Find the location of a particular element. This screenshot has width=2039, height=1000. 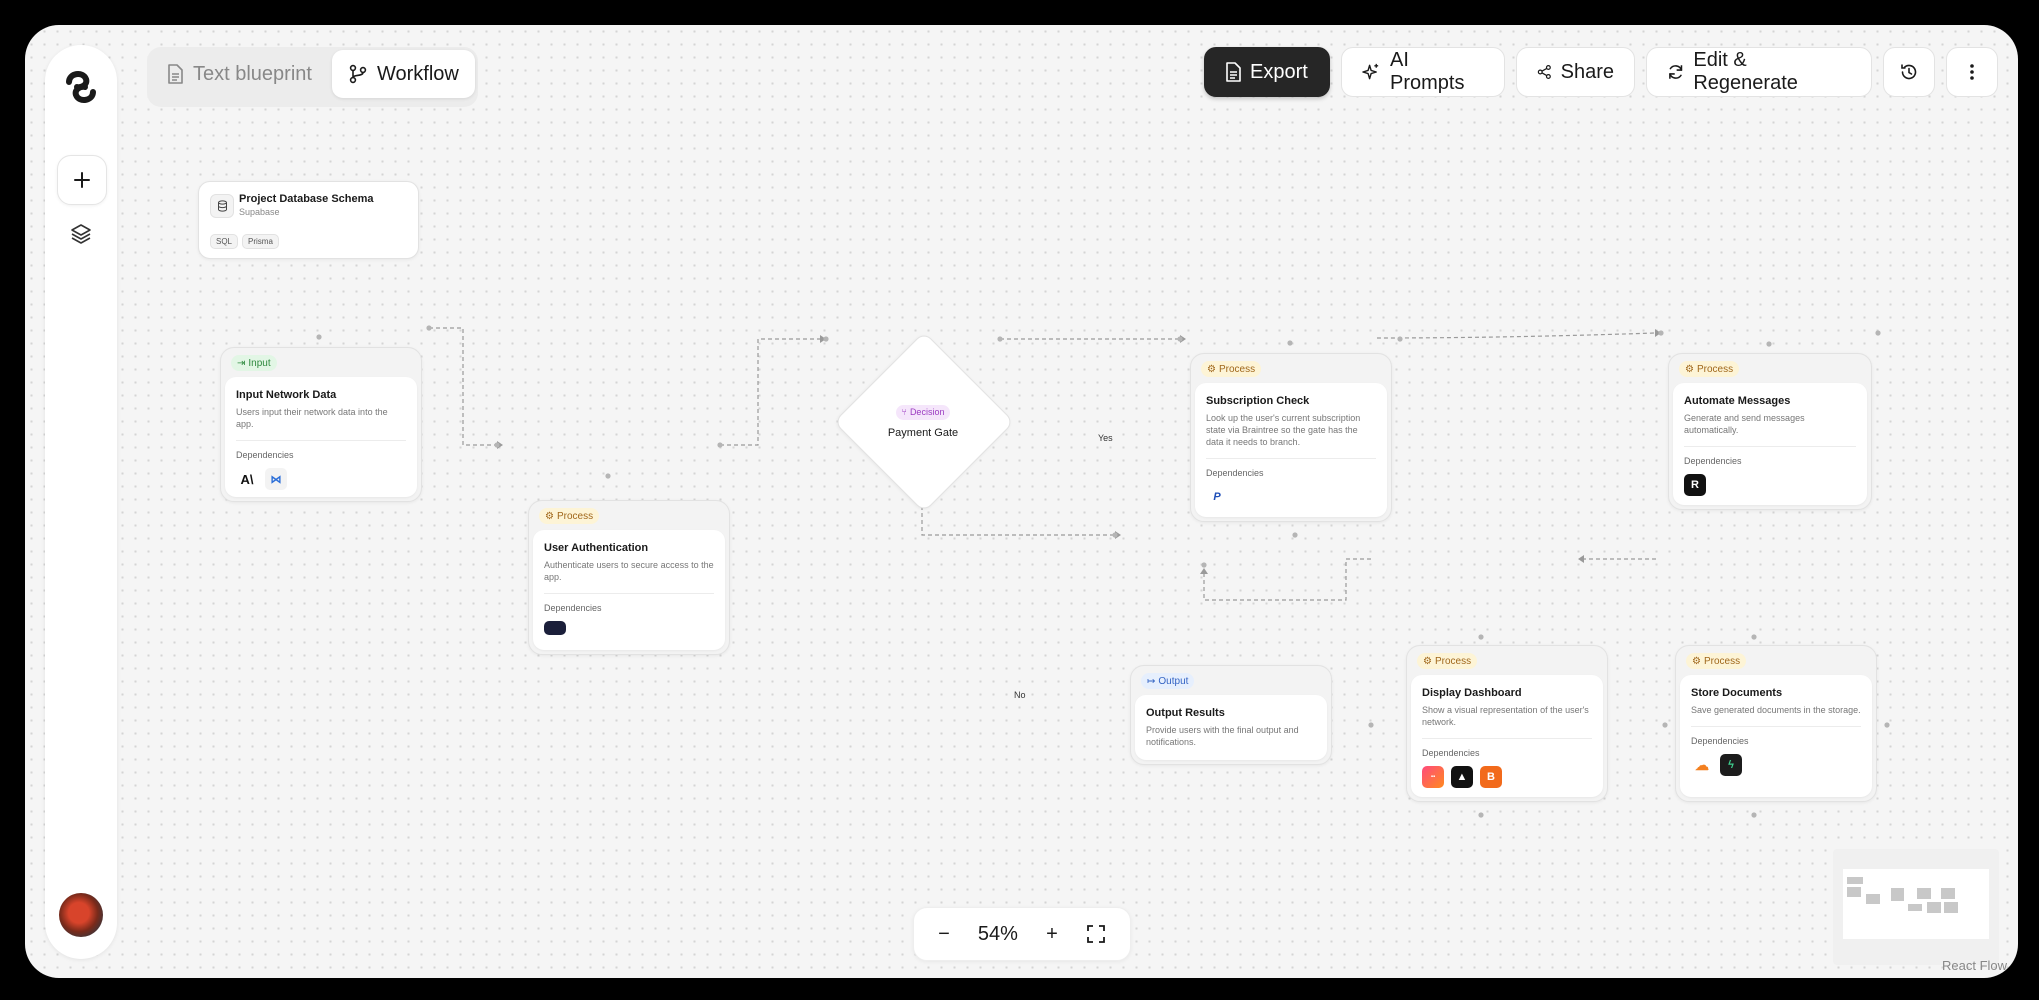

payment-gate-content: ⑂ Decision Payment Gate is located at coordinates (923, 420).